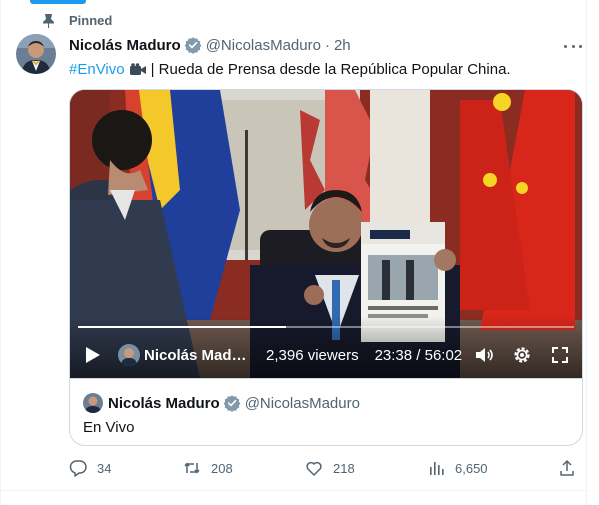  Describe the element at coordinates (208, 468) in the screenshot. I see `repost-button: 208` at that location.